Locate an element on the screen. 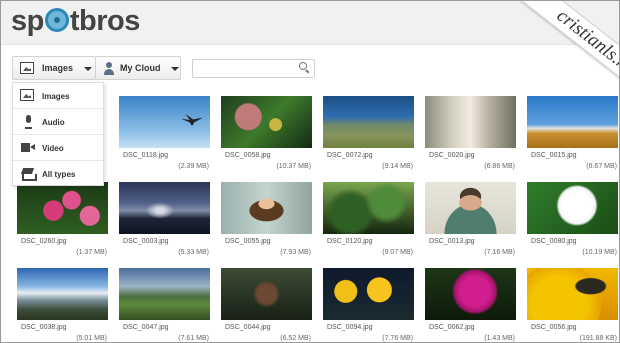  file-type-menu: Images Audio Video All types is located at coordinates (58, 134).